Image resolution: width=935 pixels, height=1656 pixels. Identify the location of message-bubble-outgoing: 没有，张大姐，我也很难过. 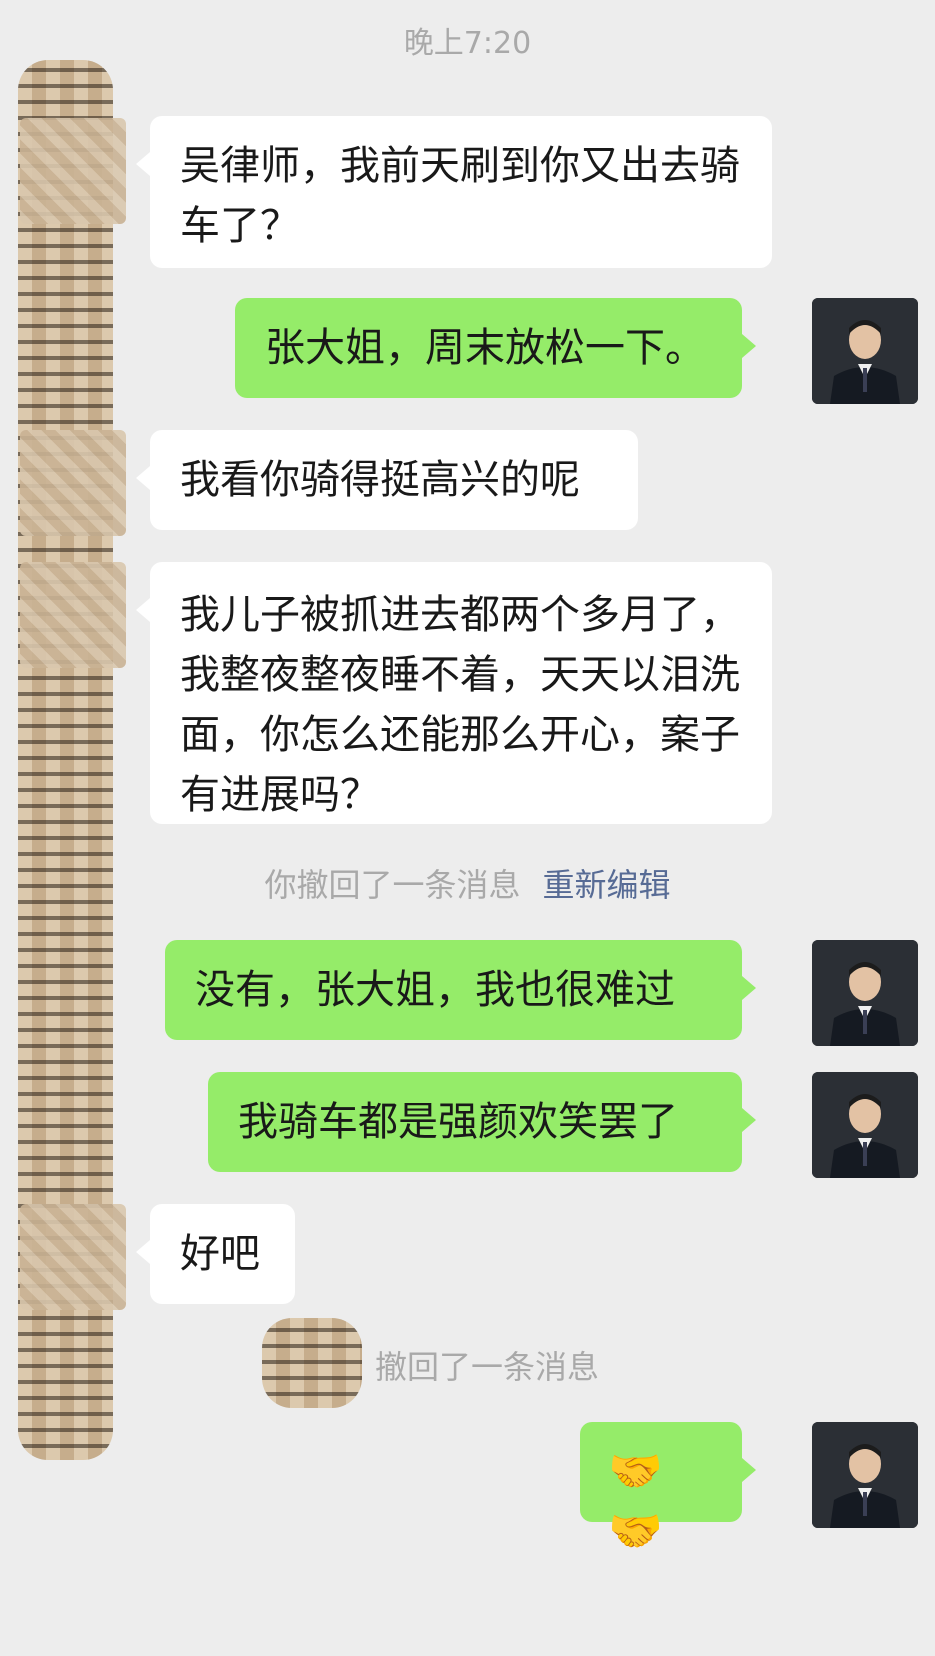
(460, 990).